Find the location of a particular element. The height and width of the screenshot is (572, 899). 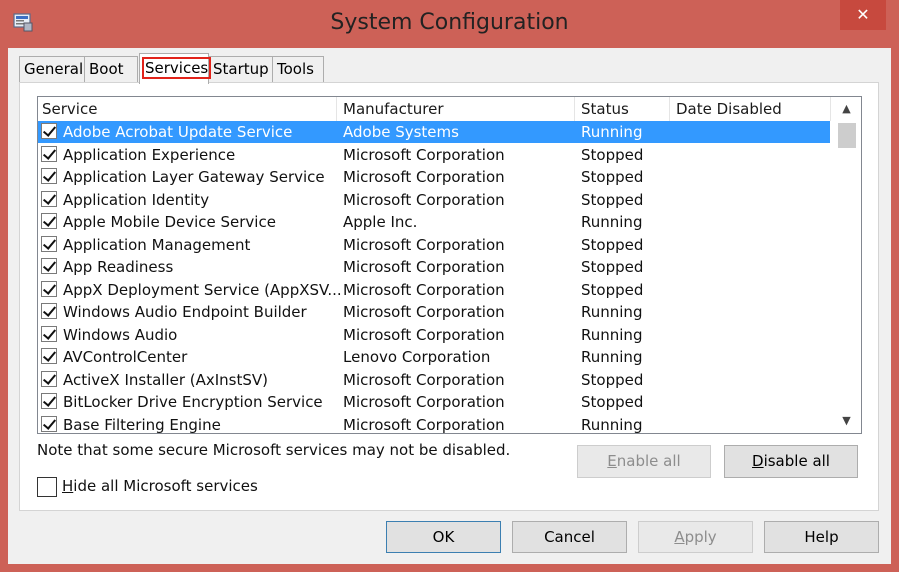

service-name: App Readiness is located at coordinates (118, 267).